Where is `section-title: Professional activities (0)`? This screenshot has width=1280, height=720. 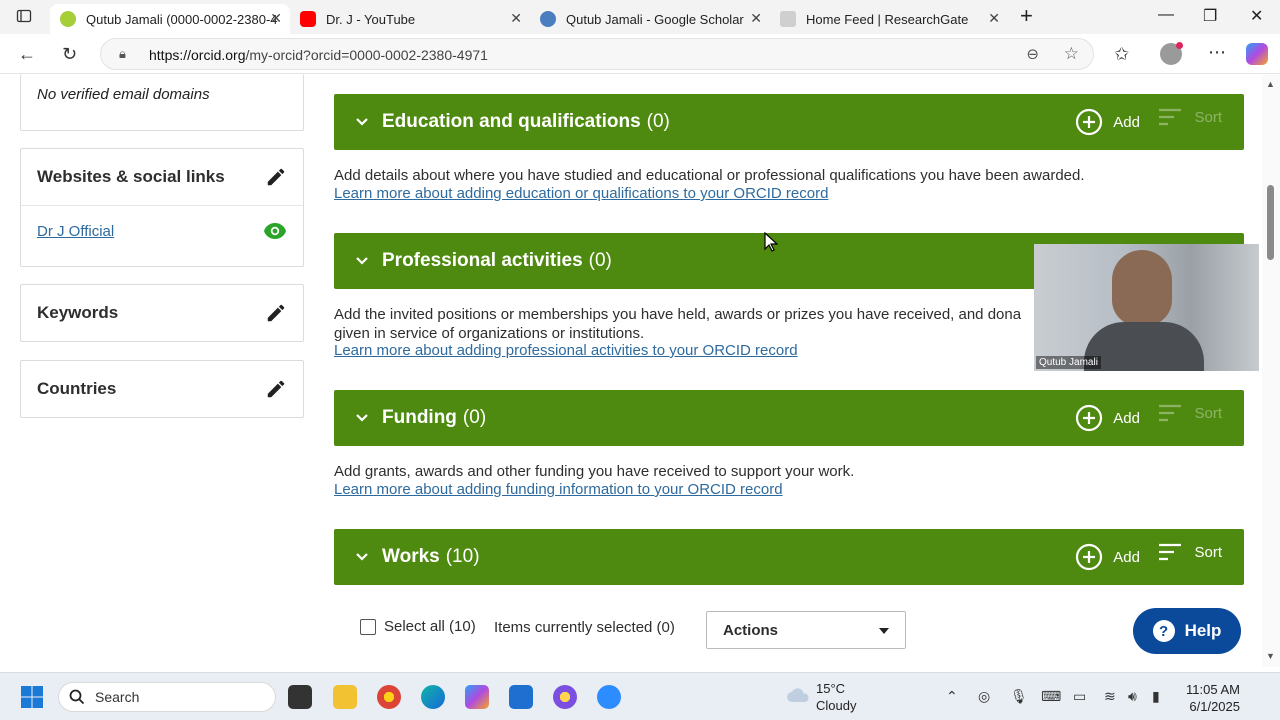
section-title: Professional activities (0) is located at coordinates (497, 260).